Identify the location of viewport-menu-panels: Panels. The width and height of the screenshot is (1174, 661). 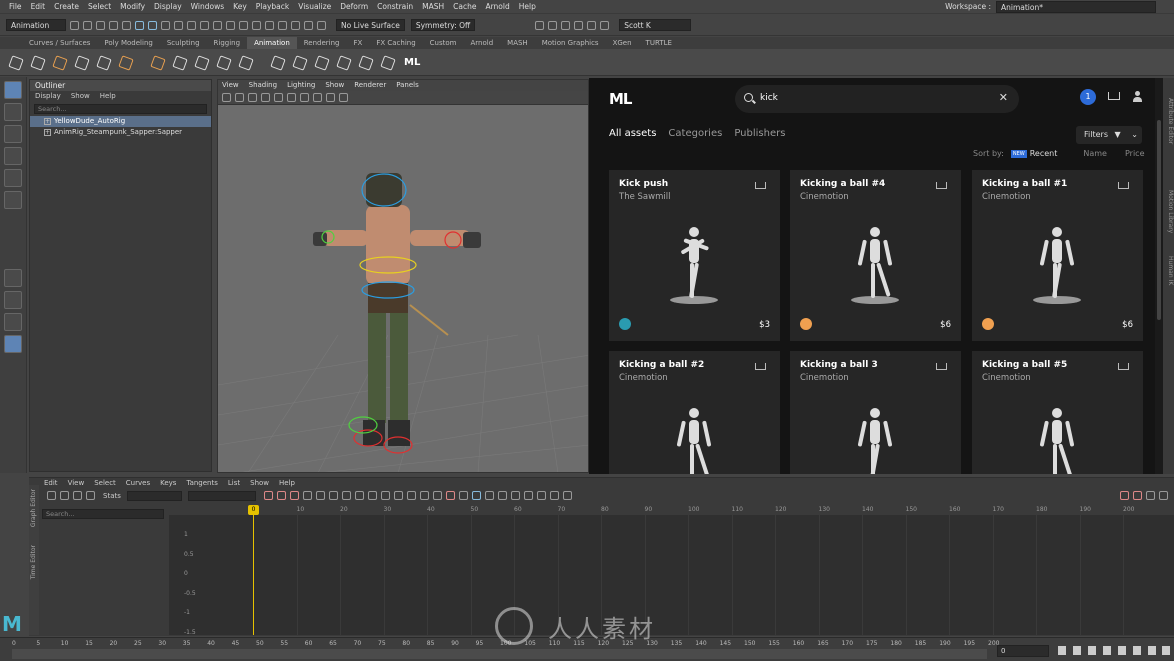
(407, 85).